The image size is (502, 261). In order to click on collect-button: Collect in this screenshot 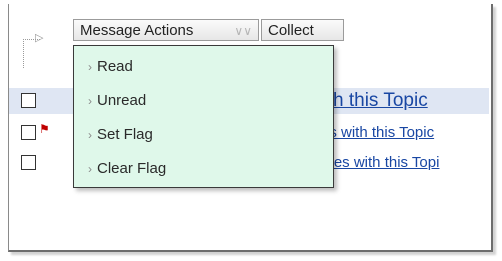, I will do `click(302, 30)`.